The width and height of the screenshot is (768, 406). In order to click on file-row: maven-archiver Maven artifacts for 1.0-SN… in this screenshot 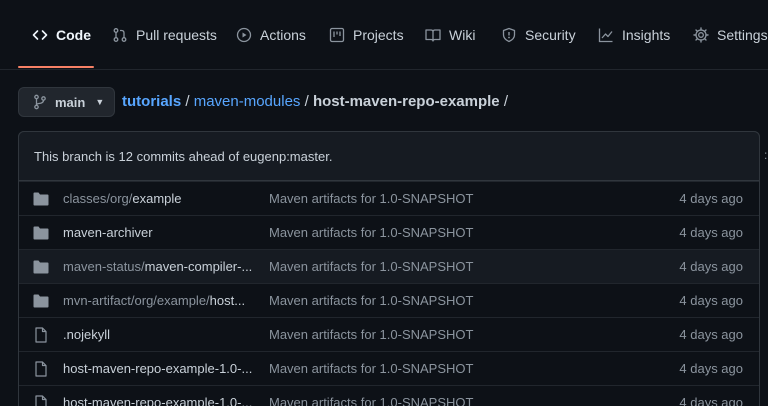, I will do `click(389, 232)`.